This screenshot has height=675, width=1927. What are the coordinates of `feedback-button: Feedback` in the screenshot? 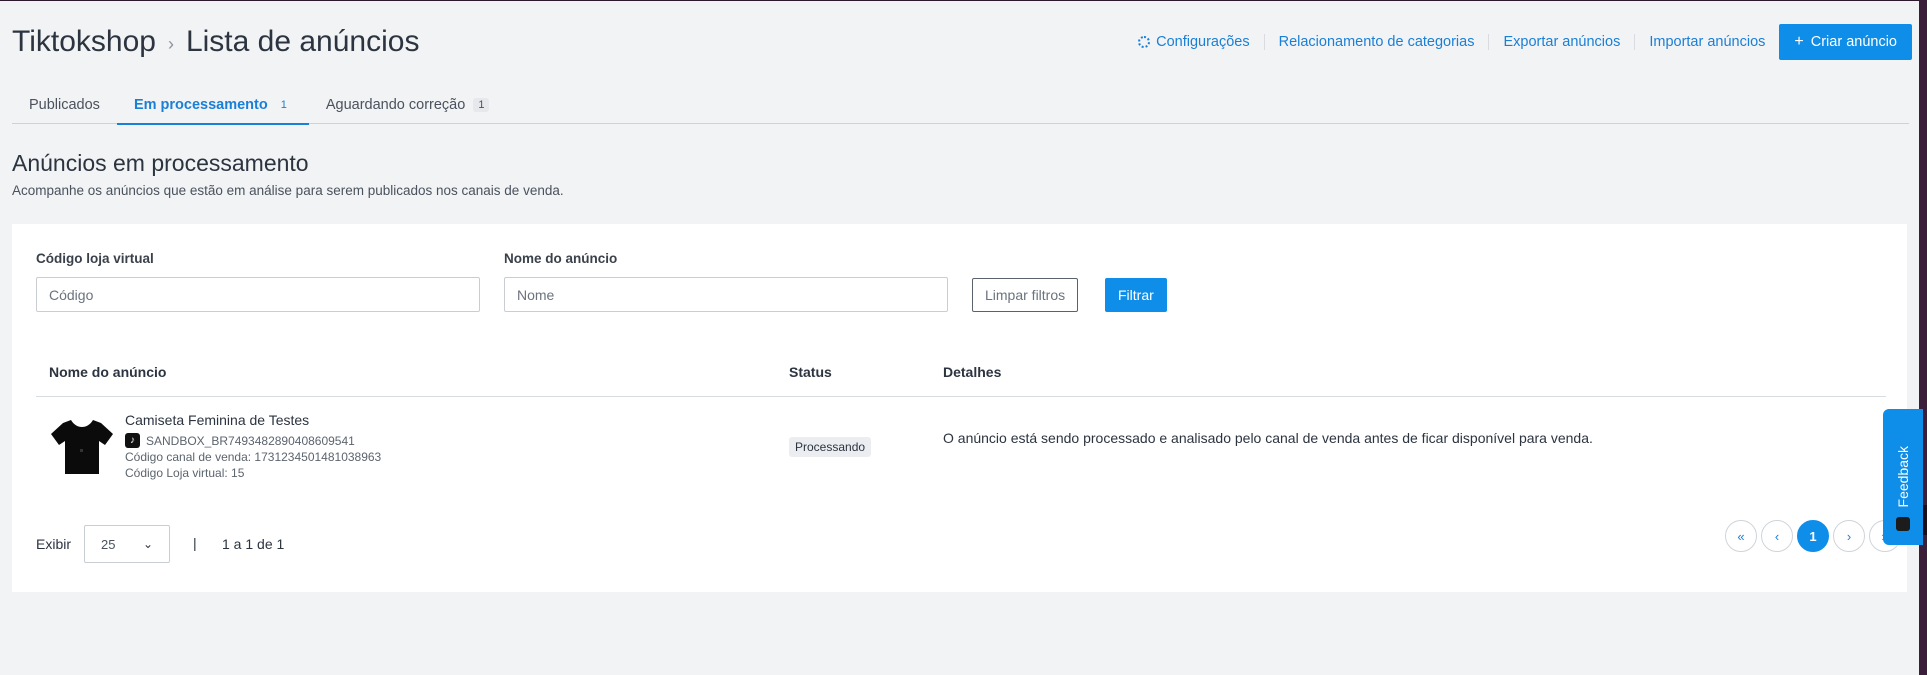 It's located at (1903, 477).